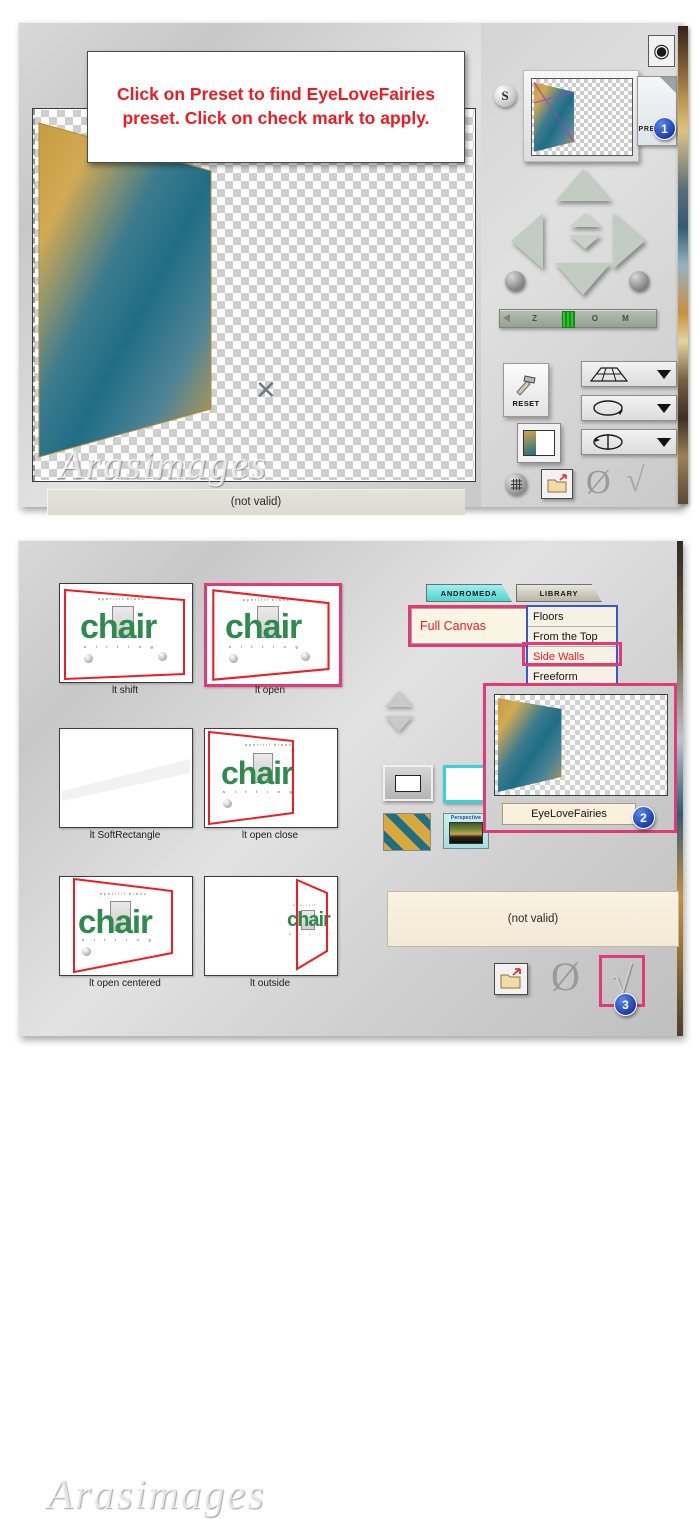  What do you see at coordinates (270, 690) in the screenshot?
I see `thumbnail-label: lt open` at bounding box center [270, 690].